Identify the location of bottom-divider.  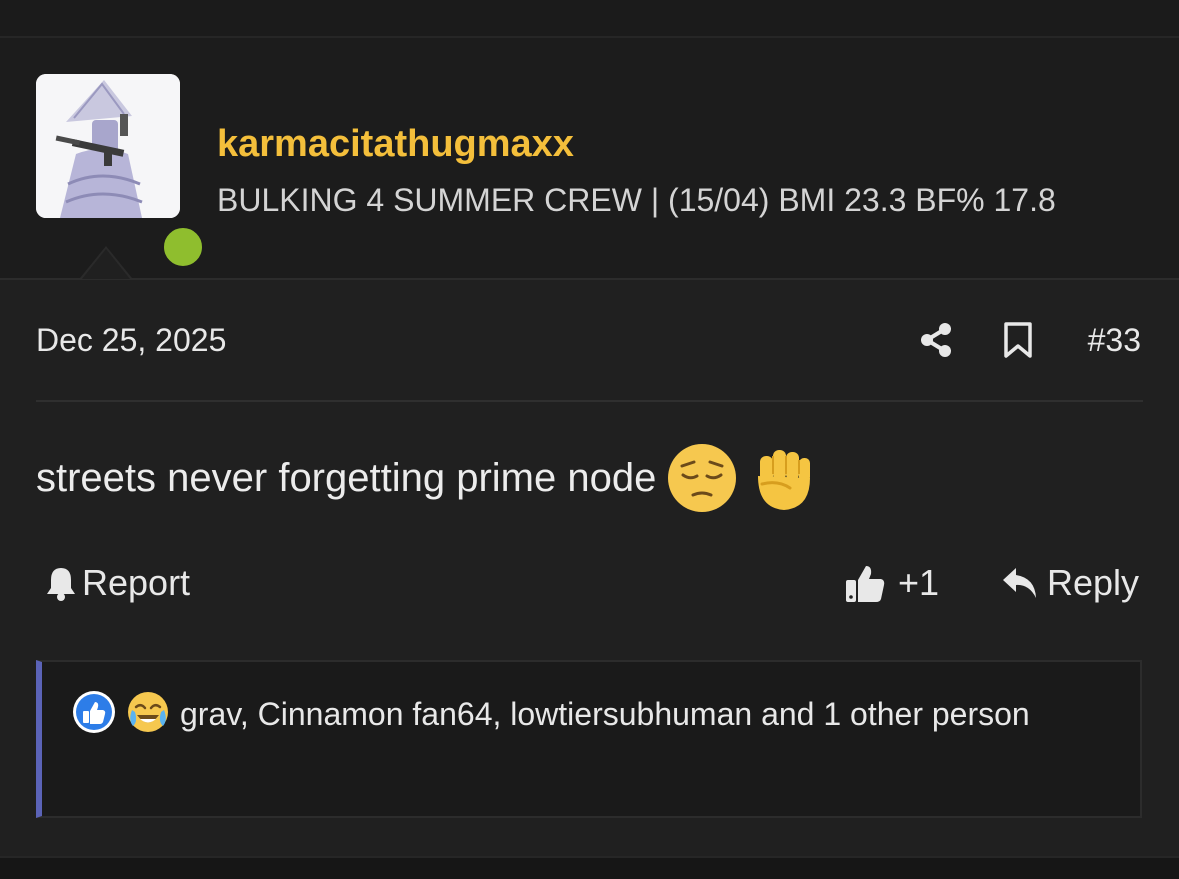
(589, 857).